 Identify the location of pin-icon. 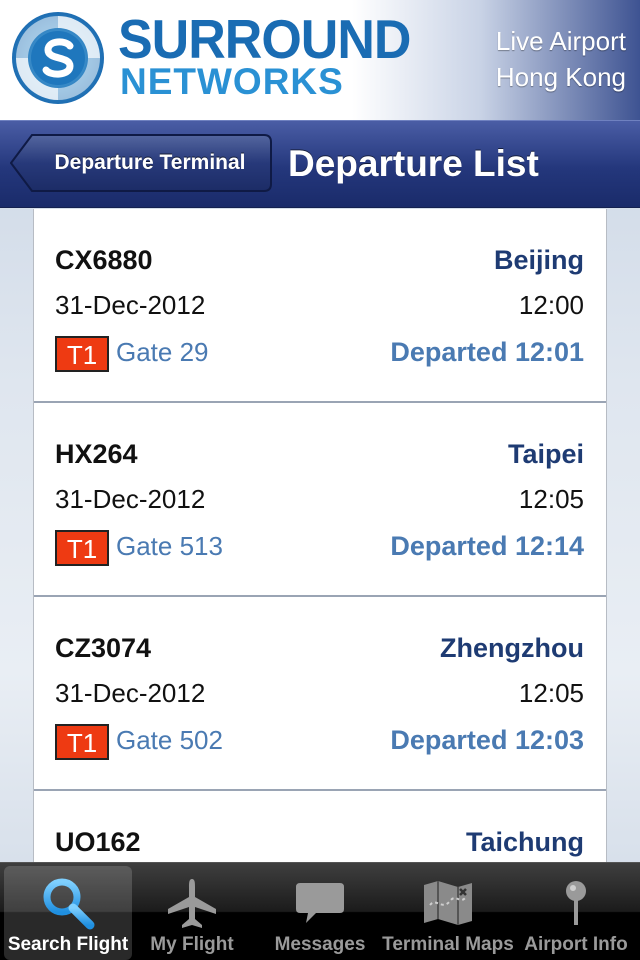
(576, 903).